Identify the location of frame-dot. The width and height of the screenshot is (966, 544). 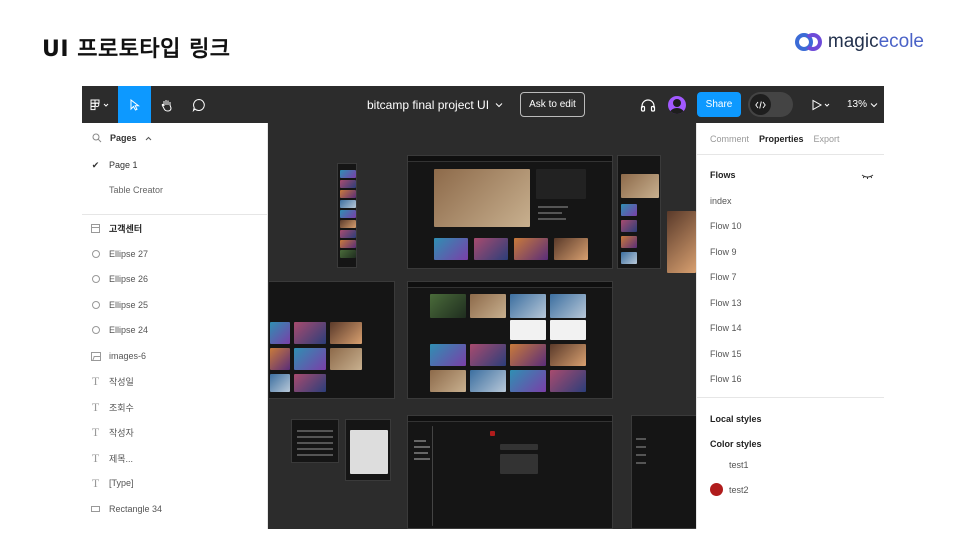
(492, 433).